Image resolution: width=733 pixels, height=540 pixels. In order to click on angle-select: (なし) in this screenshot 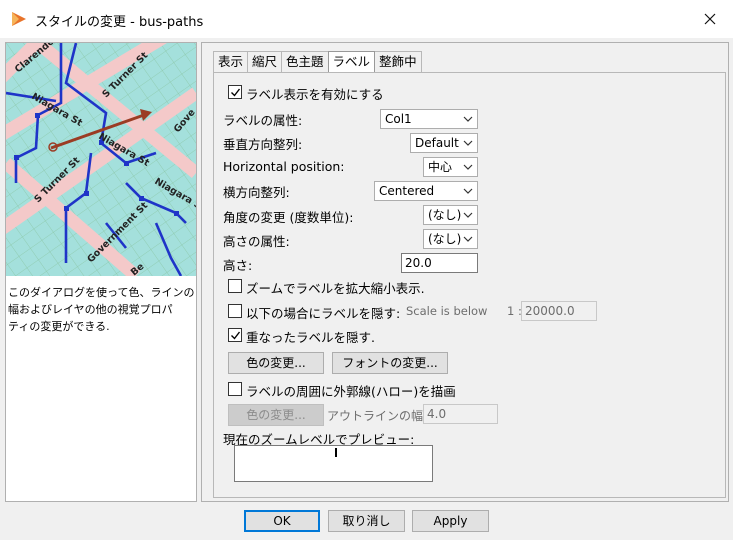, I will do `click(450, 215)`.